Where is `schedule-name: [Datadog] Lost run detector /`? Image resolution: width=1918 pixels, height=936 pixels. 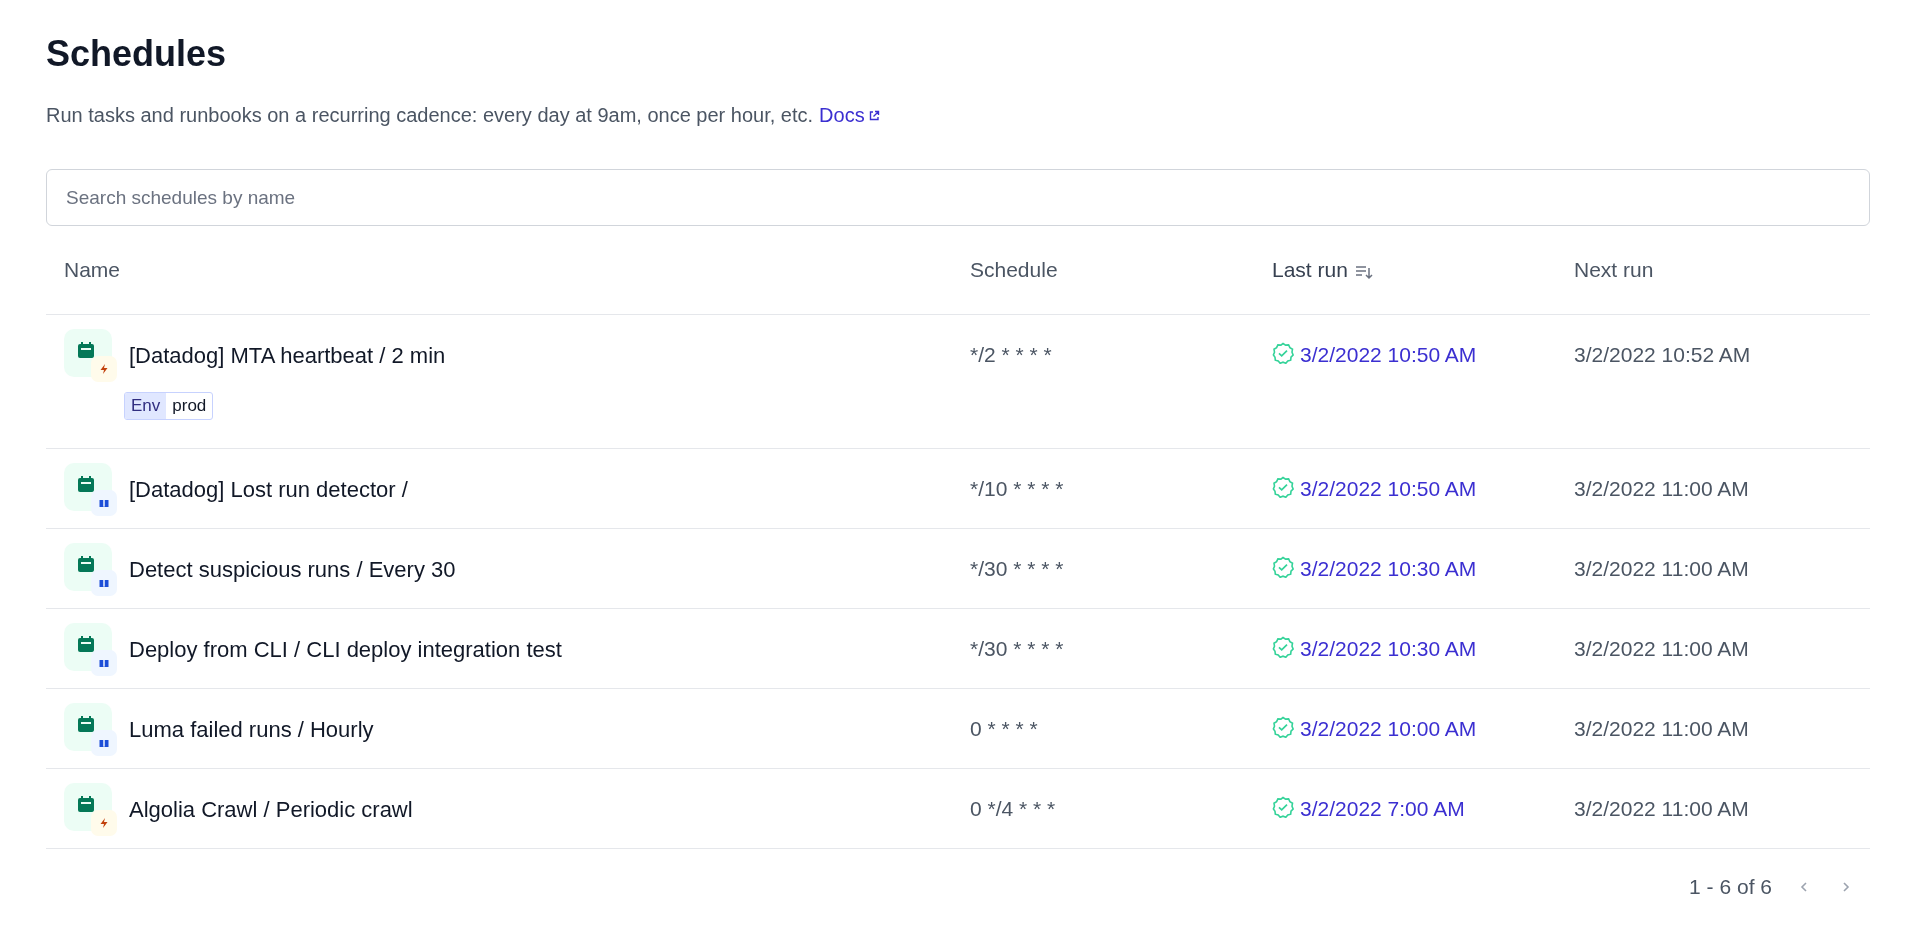
schedule-name: [Datadog] Lost run detector / is located at coordinates (268, 489).